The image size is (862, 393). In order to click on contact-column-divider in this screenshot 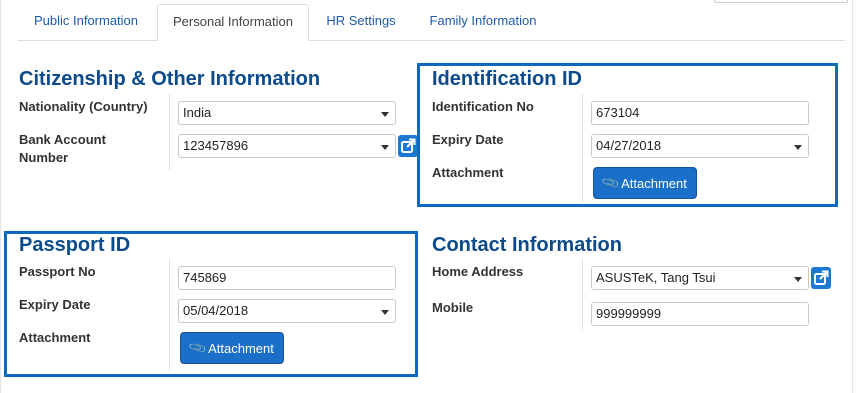, I will do `click(582, 295)`.